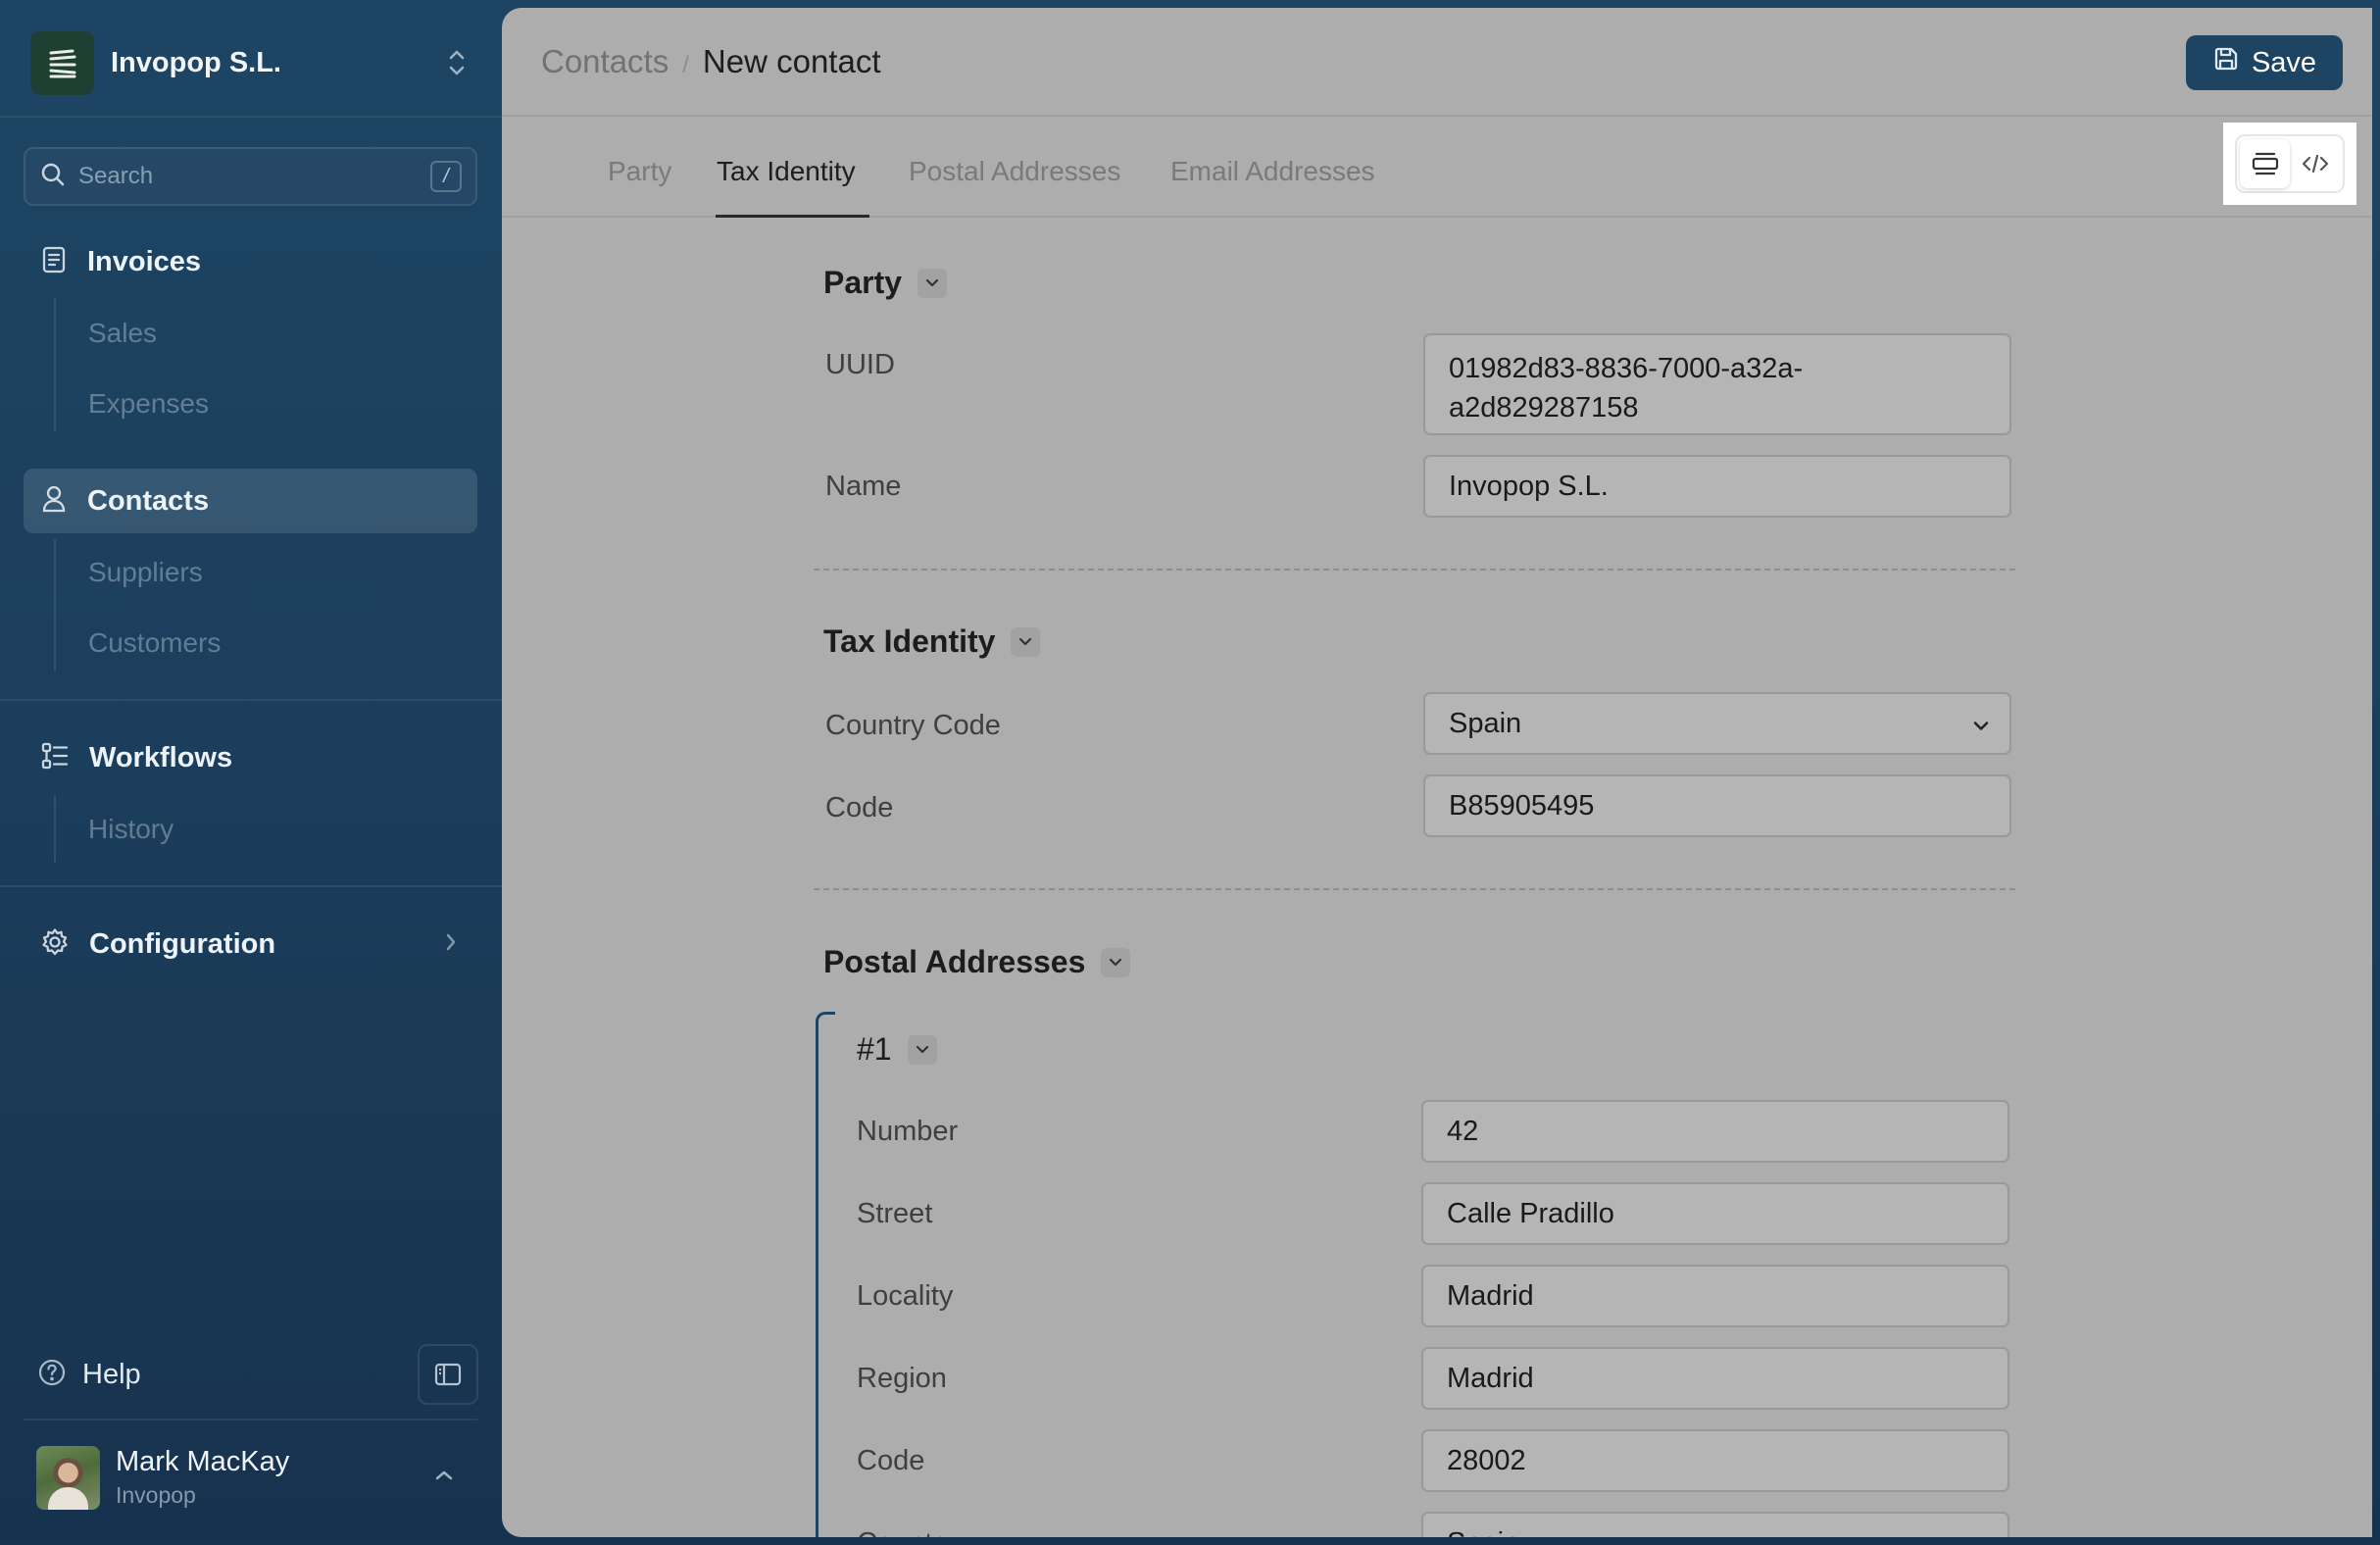 Image resolution: width=2380 pixels, height=1545 pixels. Describe the element at coordinates (55, 944) in the screenshot. I see `gear-icon` at that location.